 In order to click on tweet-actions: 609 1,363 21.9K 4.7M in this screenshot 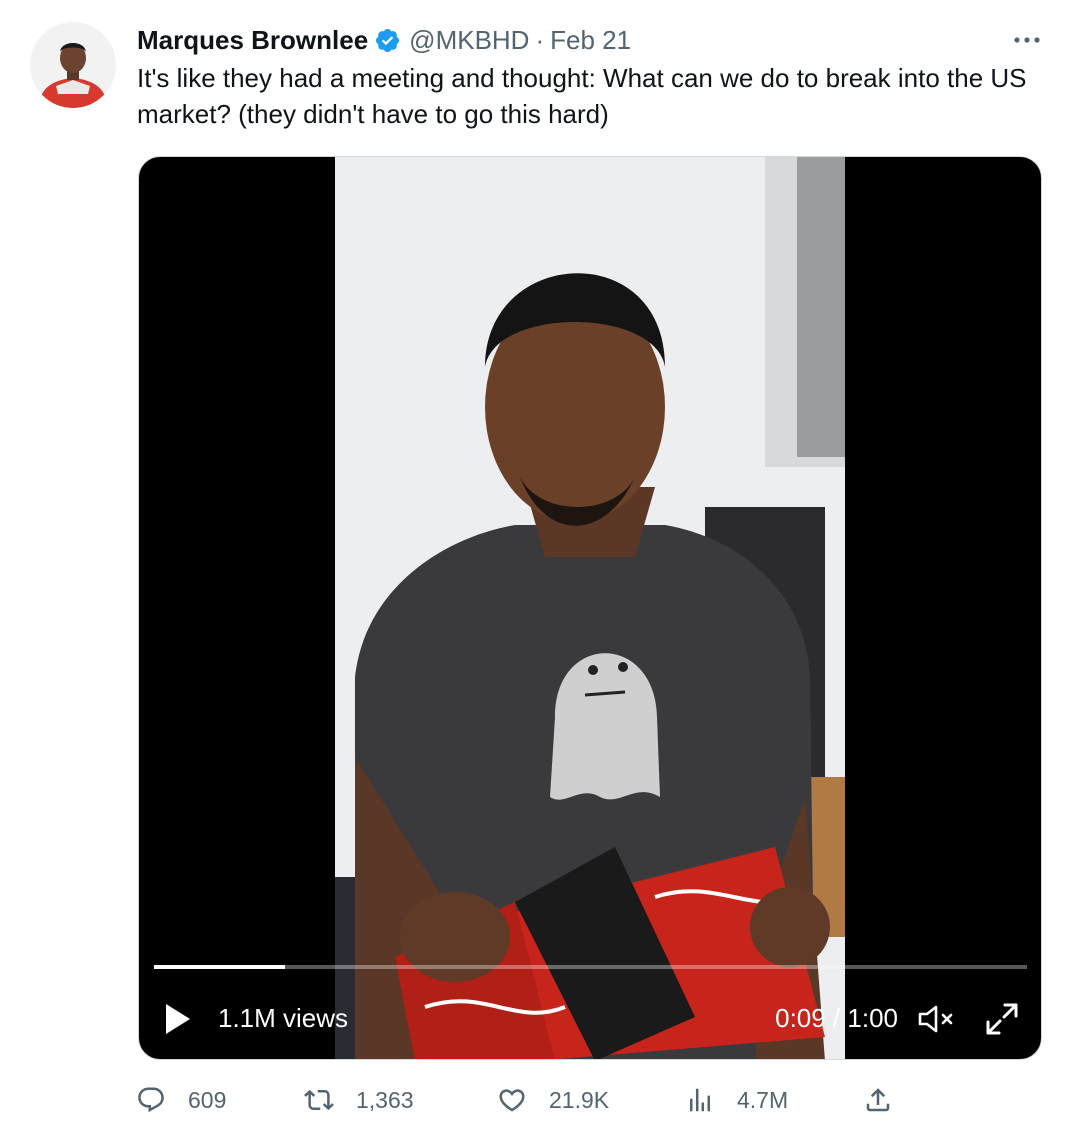, I will do `click(521, 1100)`.